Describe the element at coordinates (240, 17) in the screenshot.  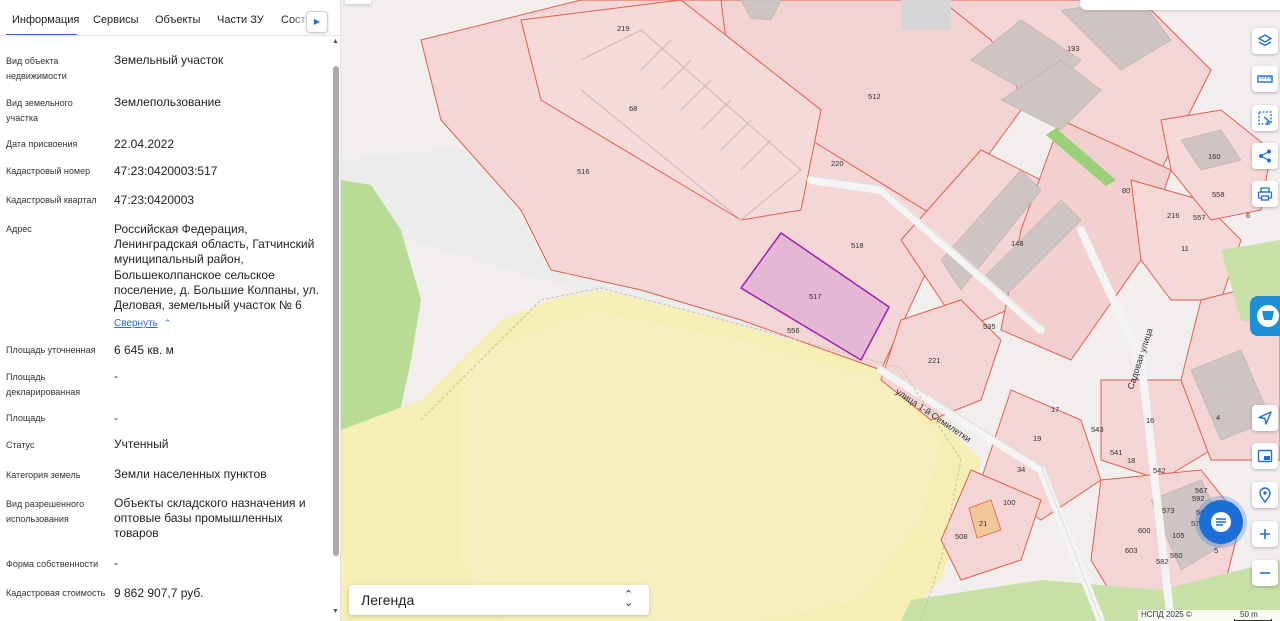
I see `tab-land-parts: Части ЗУ` at that location.